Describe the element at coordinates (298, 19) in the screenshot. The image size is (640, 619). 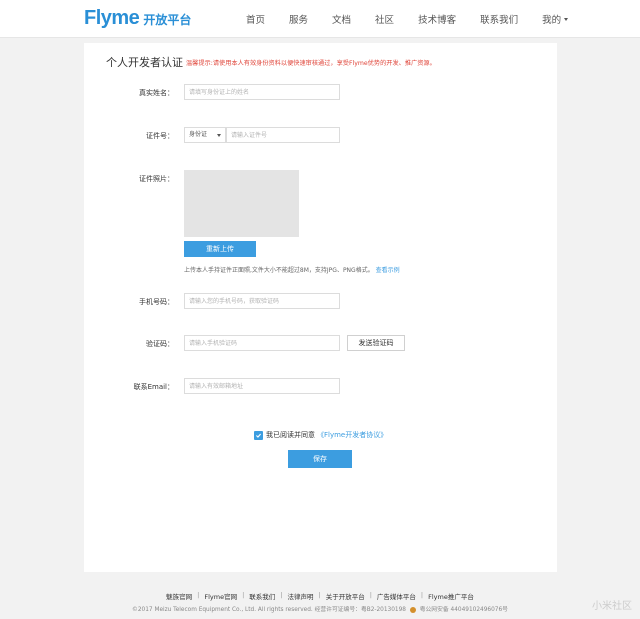
I see `nav-services: 服务` at that location.